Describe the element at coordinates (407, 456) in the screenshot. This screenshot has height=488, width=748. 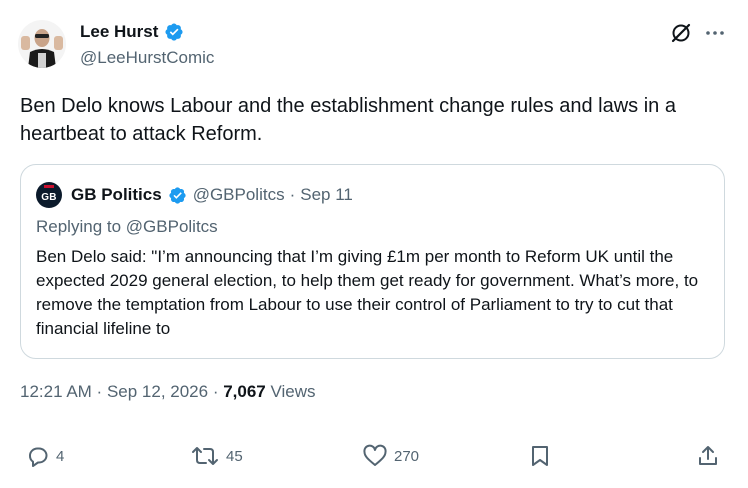
I see `like-count: 270` at that location.